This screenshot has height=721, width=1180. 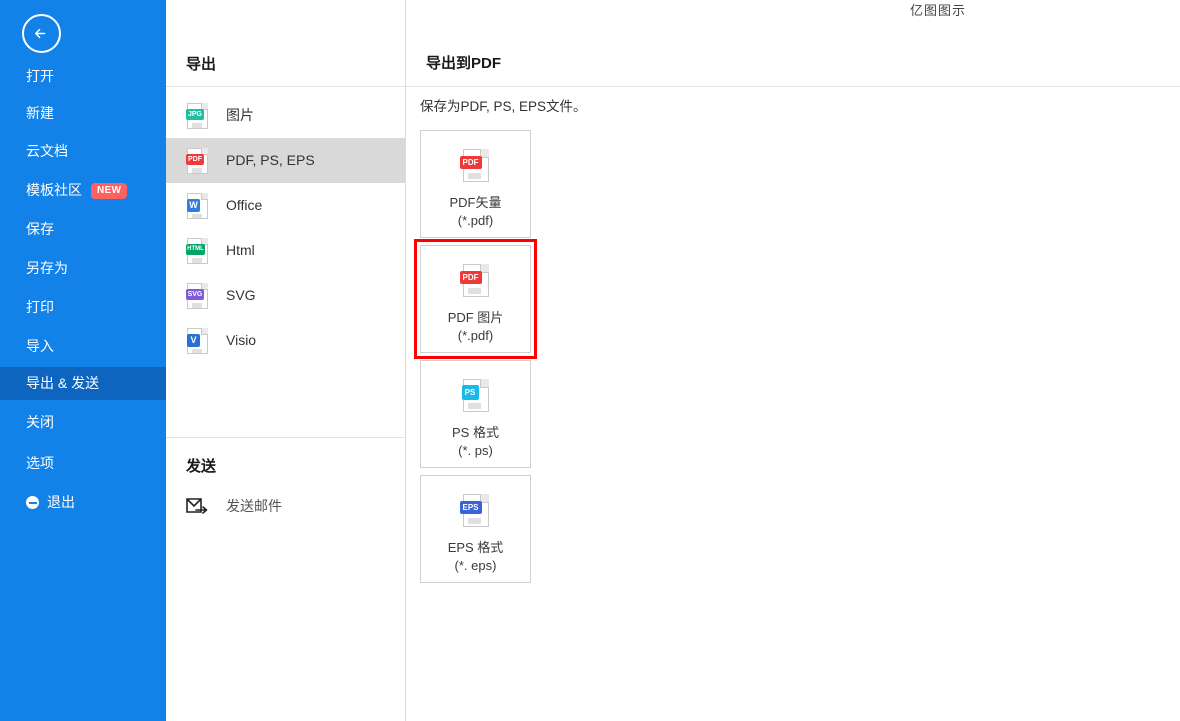 I want to click on export-card-line1: PDF矢量, so click(x=475, y=202).